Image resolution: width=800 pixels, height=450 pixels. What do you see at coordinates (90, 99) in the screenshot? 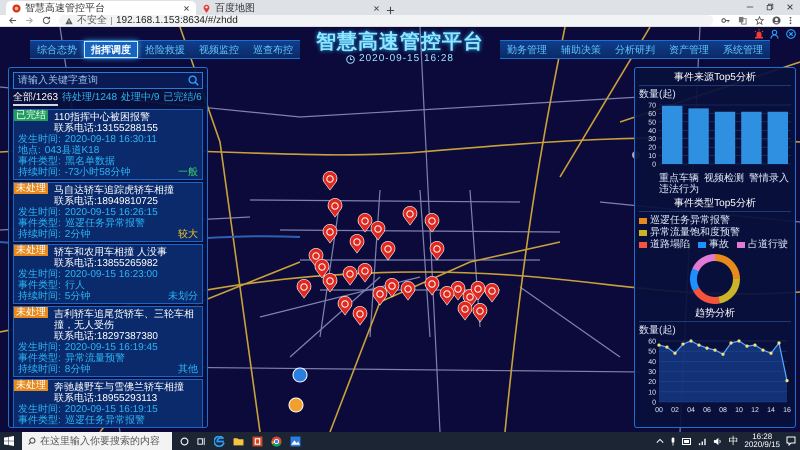
I see `filter-tab: 待处理/1248` at bounding box center [90, 99].